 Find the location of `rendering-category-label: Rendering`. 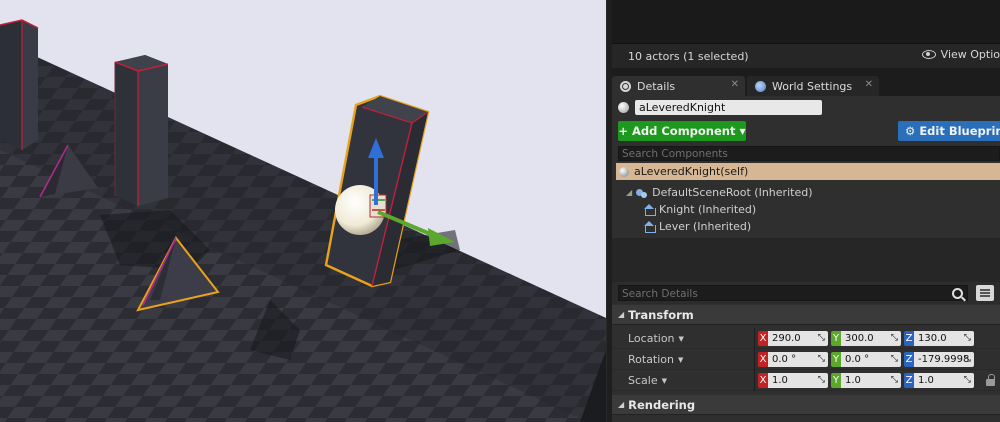

rendering-category-label: Rendering is located at coordinates (662, 404).